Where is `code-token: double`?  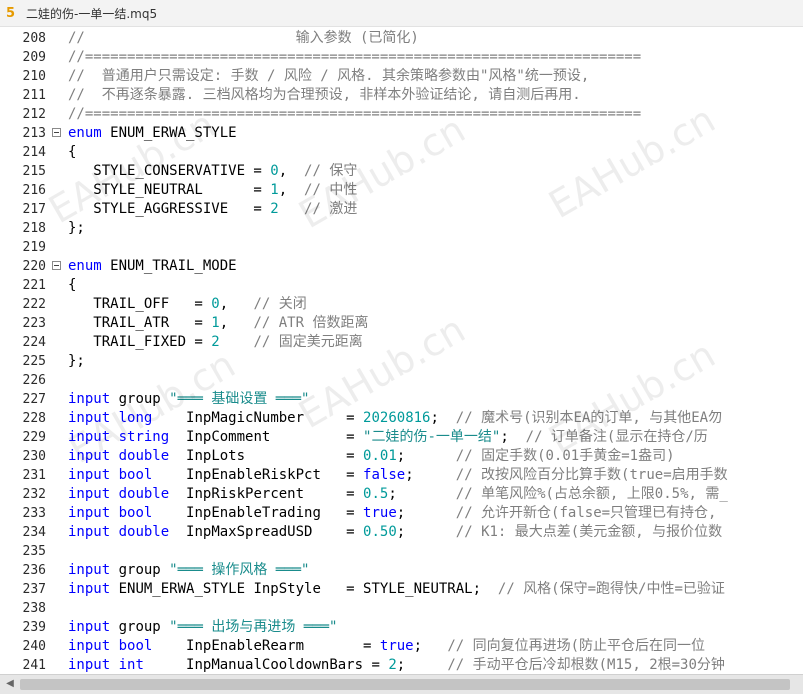
code-token: double is located at coordinates (144, 532).